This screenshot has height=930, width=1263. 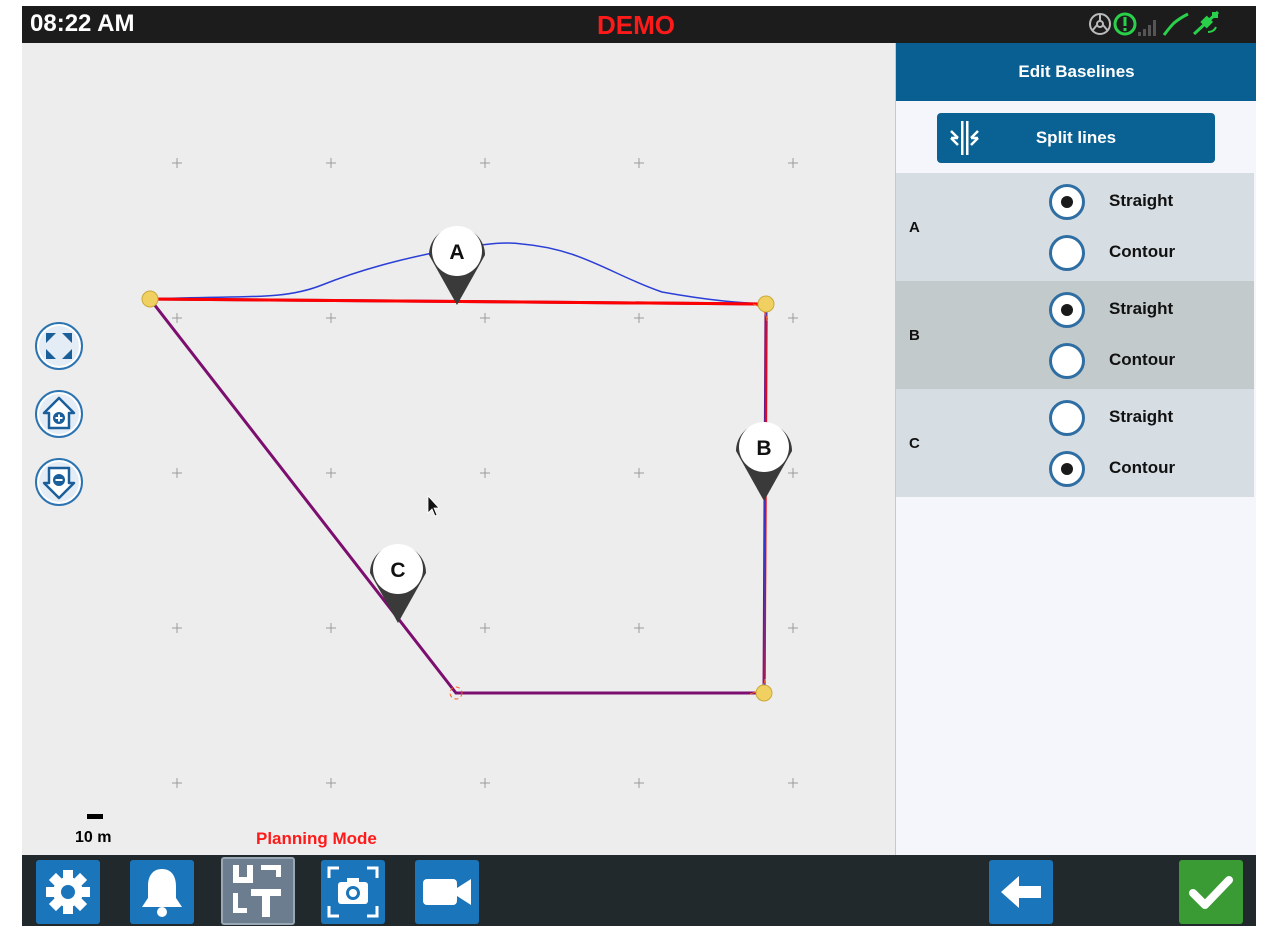 What do you see at coordinates (914, 227) in the screenshot?
I see `line-name: A` at bounding box center [914, 227].